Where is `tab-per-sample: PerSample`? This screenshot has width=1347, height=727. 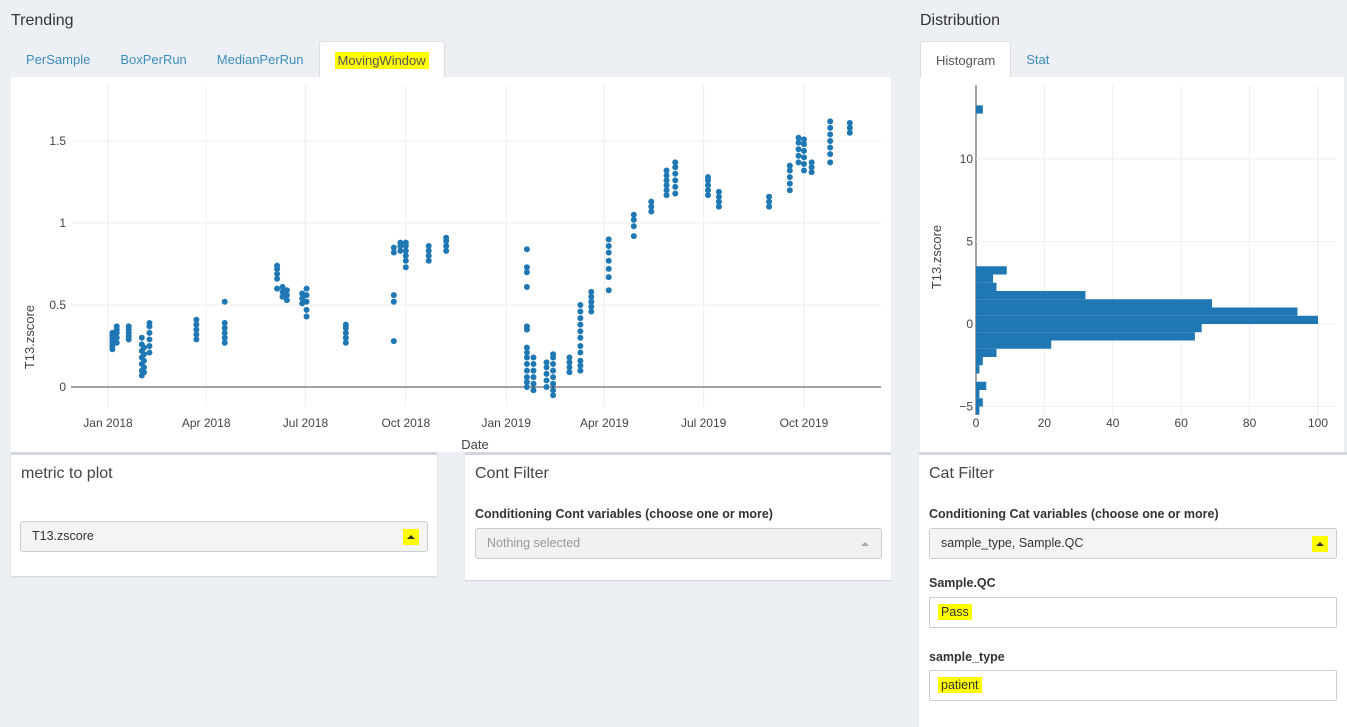 tab-per-sample: PerSample is located at coordinates (58, 59).